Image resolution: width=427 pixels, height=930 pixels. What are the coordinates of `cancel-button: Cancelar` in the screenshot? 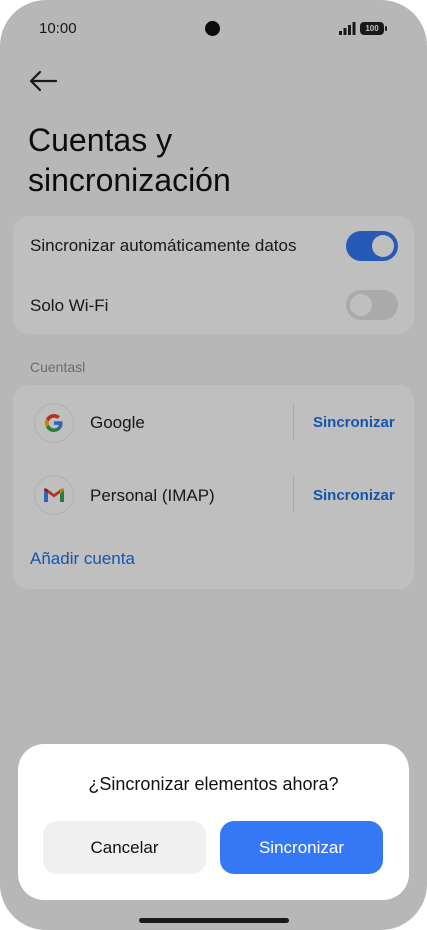 It's located at (124, 847).